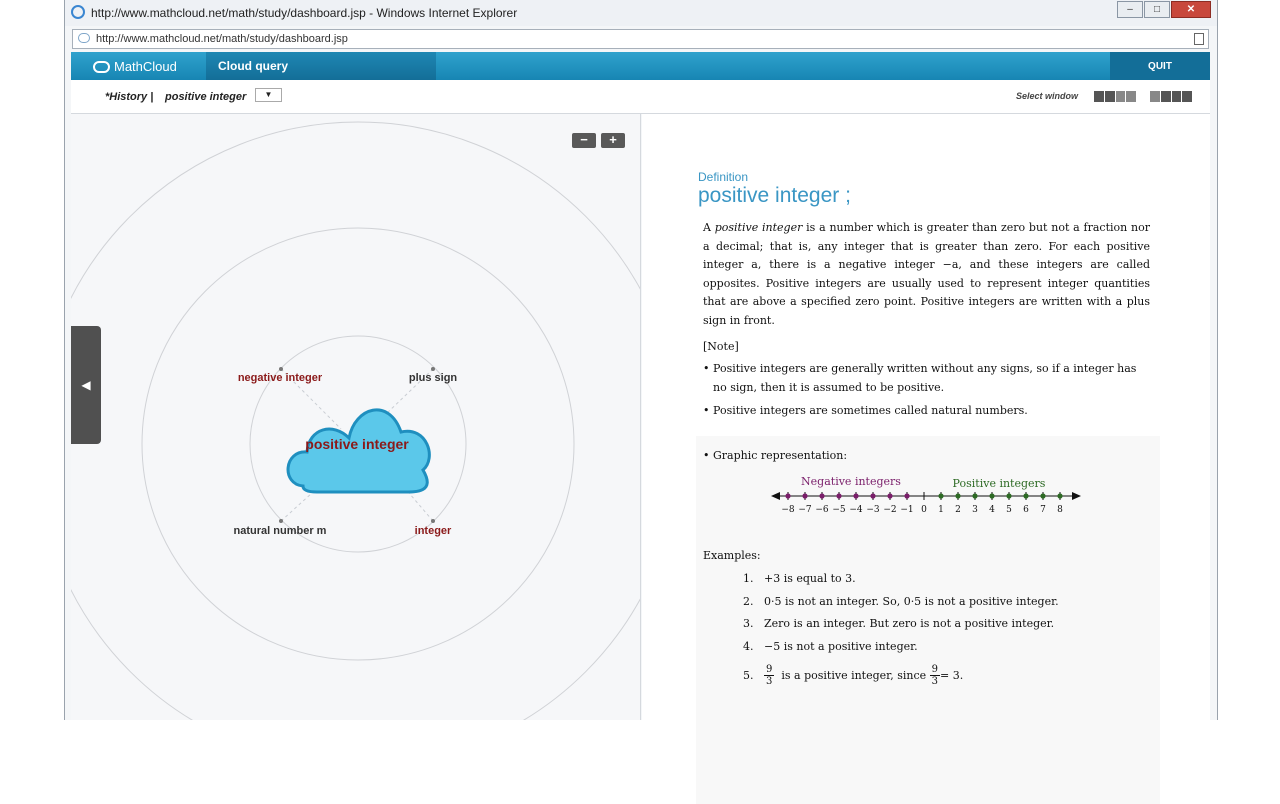 This screenshot has width=1280, height=804. What do you see at coordinates (958, 510) in the screenshot?
I see `number-line-tick-label: 2` at bounding box center [958, 510].